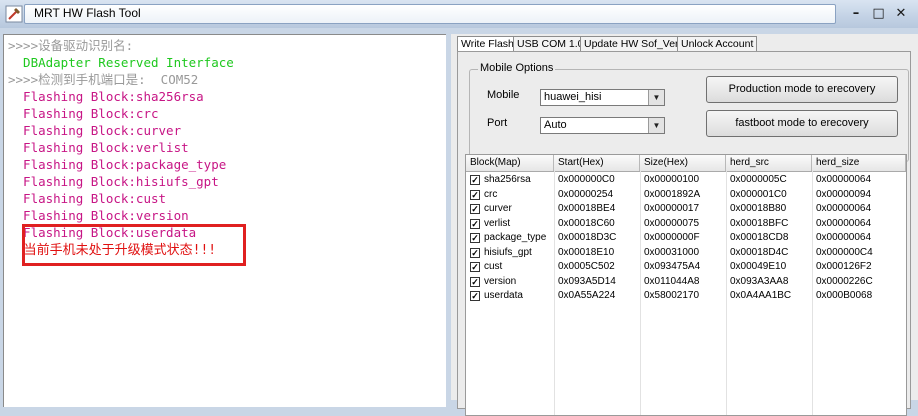 This screenshot has width=918, height=416. What do you see at coordinates (493, 266) in the screenshot?
I see `table-cell-block: cust` at bounding box center [493, 266].